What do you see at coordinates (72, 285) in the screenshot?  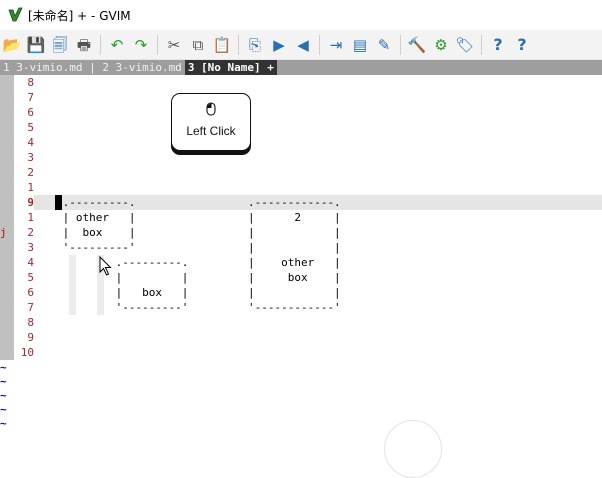 I see `visual-trail` at bounding box center [72, 285].